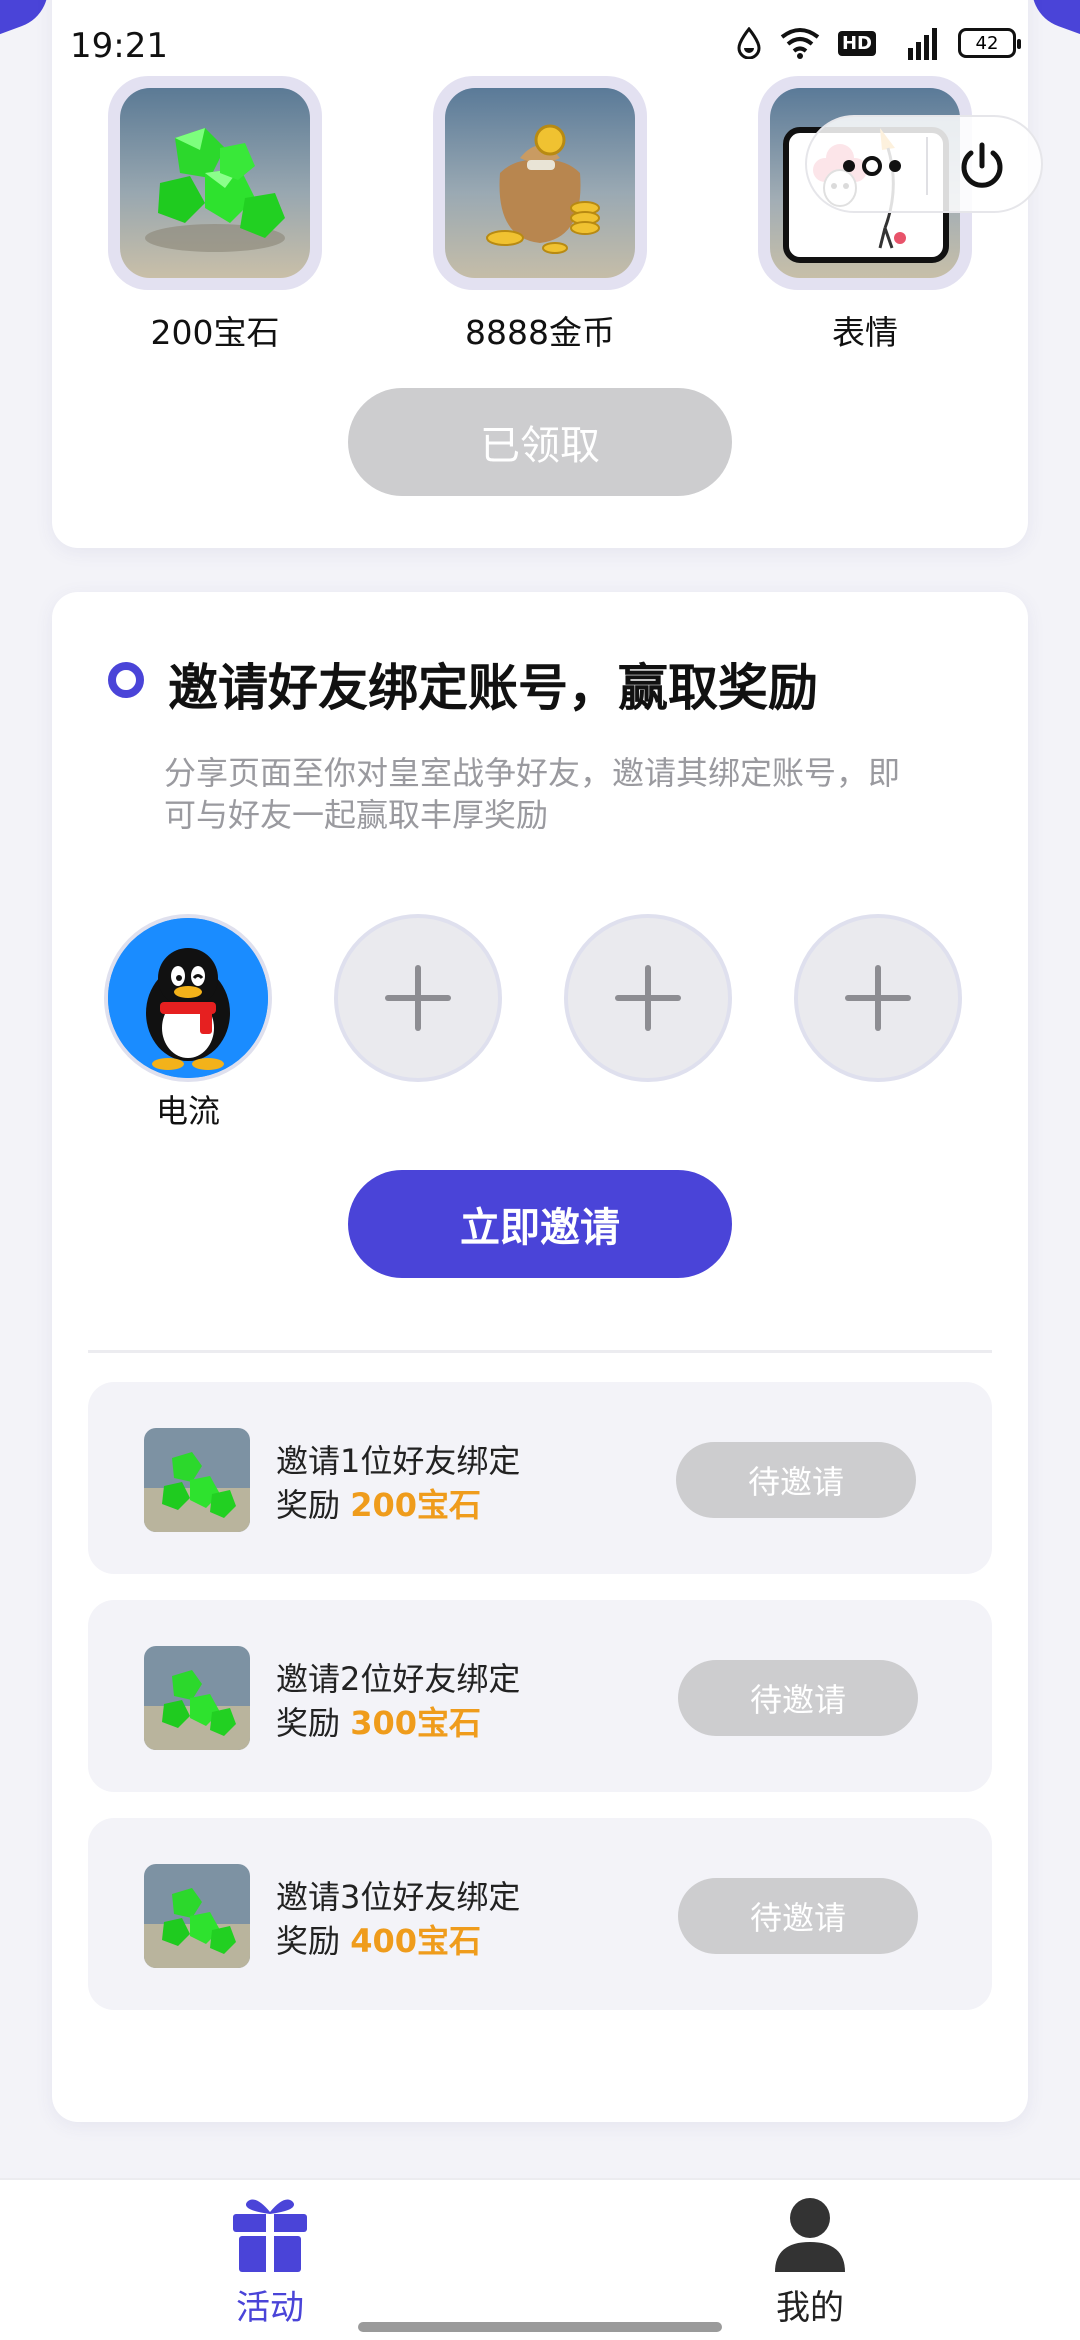 This screenshot has width=1080, height=2340. I want to click on friend-name: 电流, so click(187, 1111).